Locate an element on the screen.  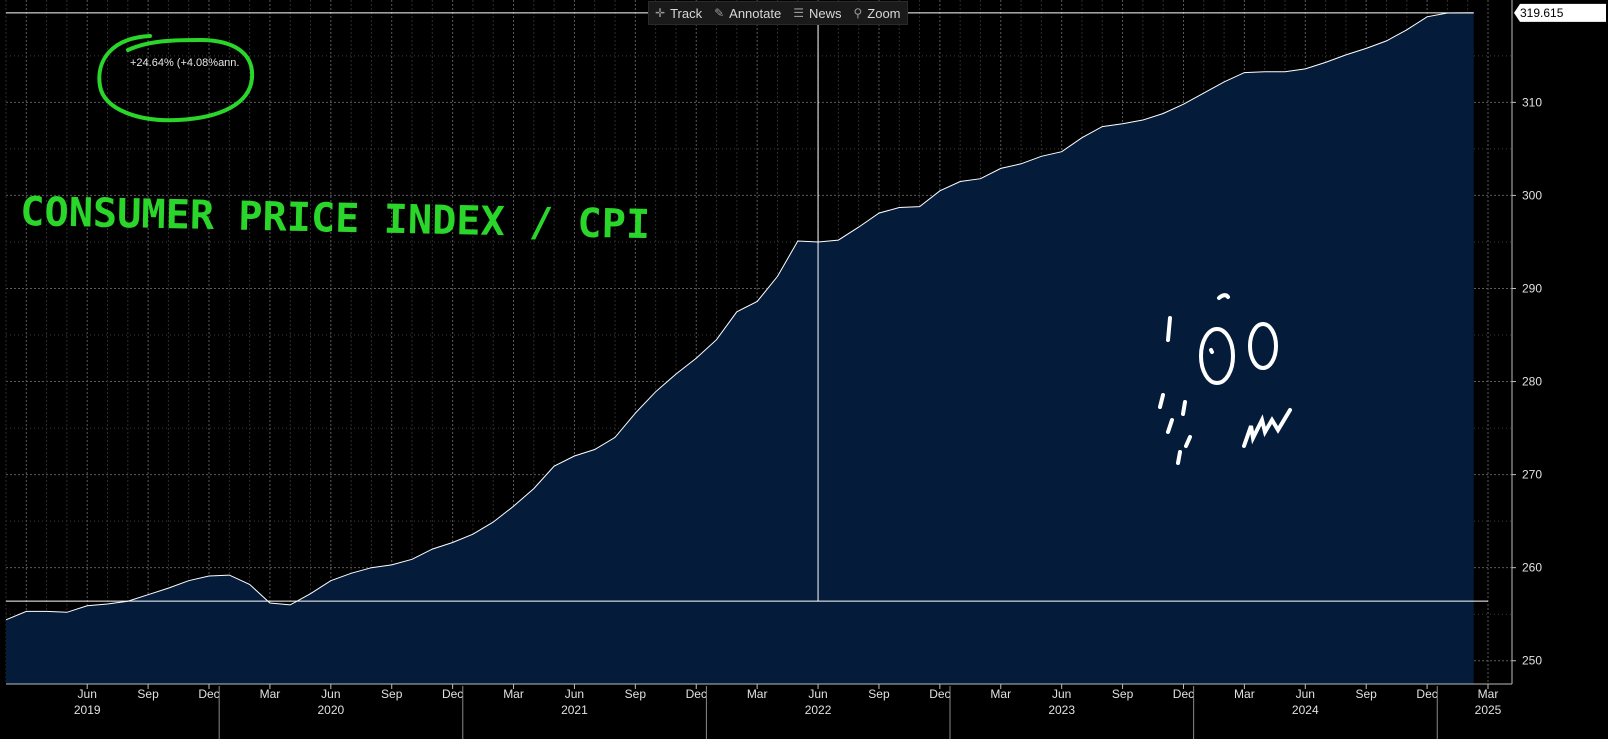
last-value-text: 319.615 is located at coordinates (1542, 13).